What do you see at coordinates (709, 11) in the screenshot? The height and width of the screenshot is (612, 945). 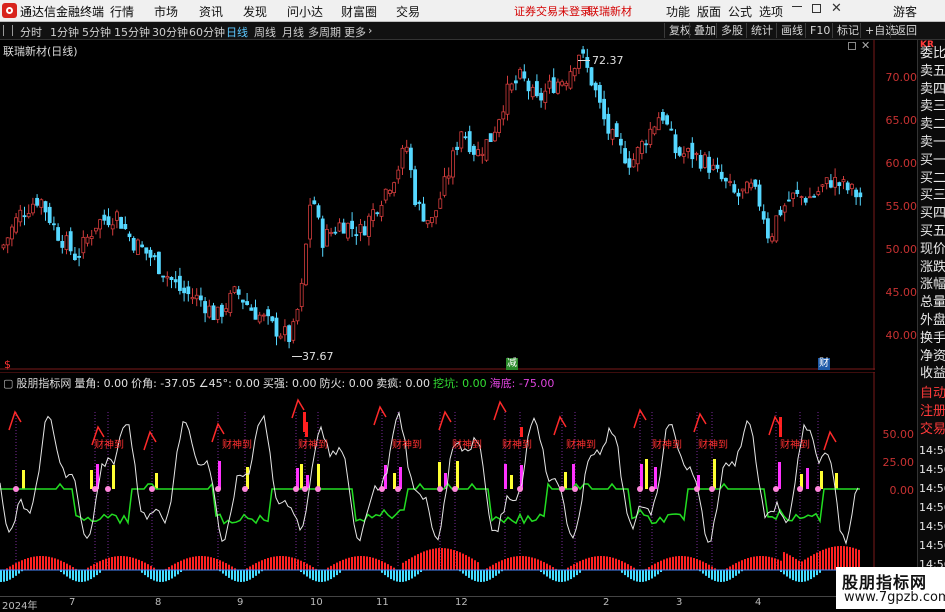 I see `menu-item-layout: 版面` at bounding box center [709, 11].